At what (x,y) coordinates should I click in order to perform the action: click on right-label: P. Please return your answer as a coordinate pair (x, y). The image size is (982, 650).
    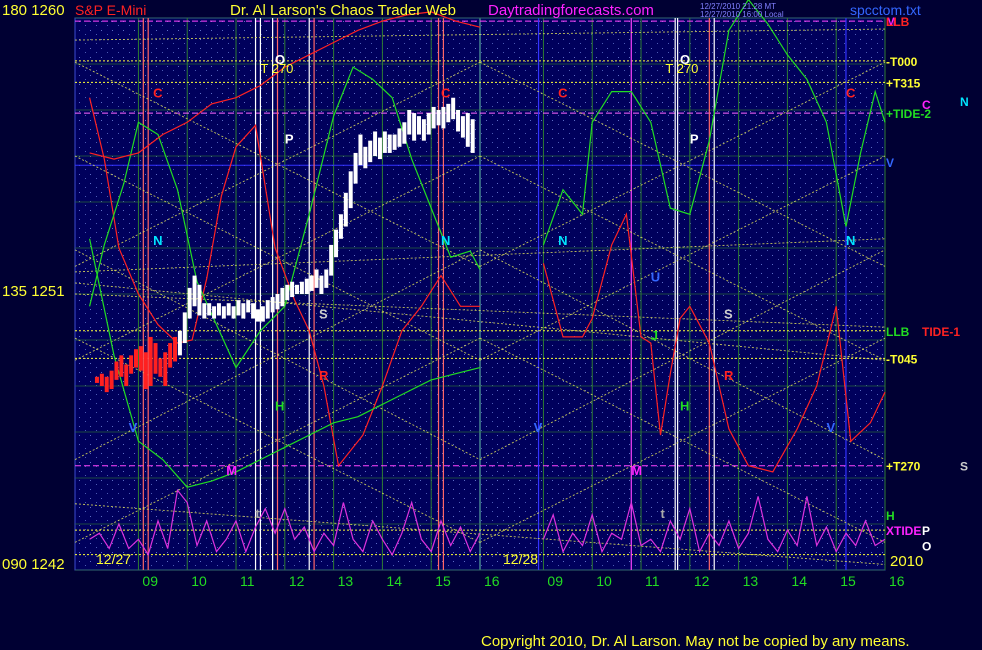
    Looking at the image, I should click on (926, 531).